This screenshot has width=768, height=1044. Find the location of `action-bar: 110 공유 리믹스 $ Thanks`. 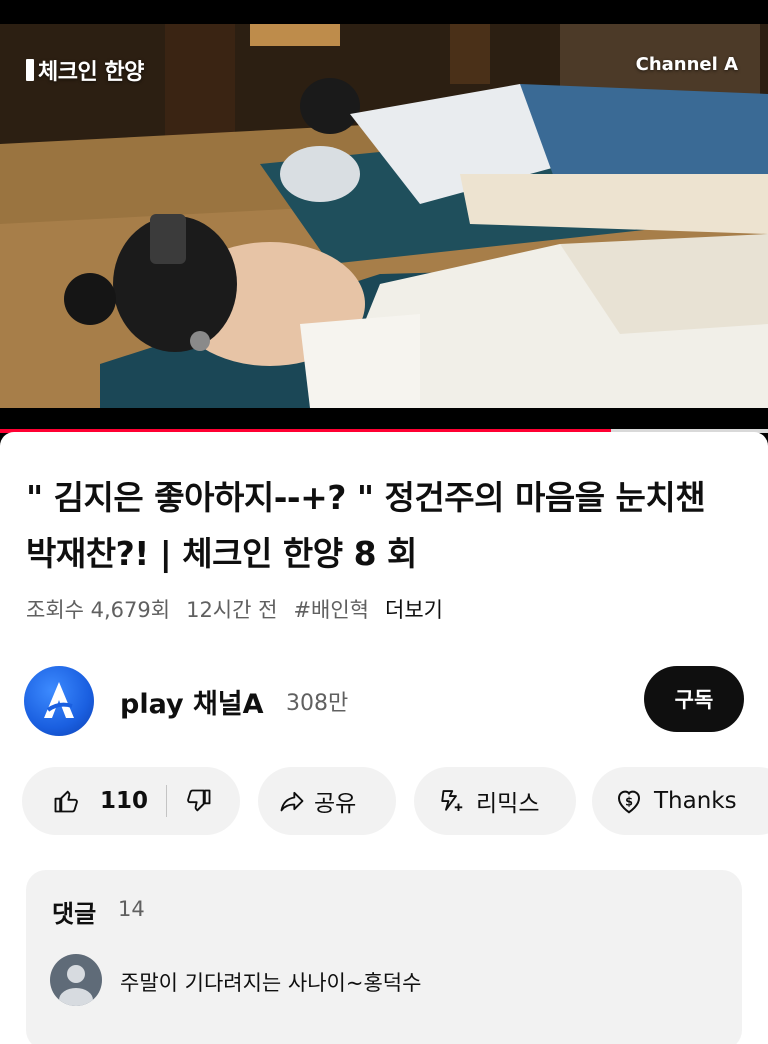

action-bar: 110 공유 리믹스 $ Thanks is located at coordinates (395, 801).